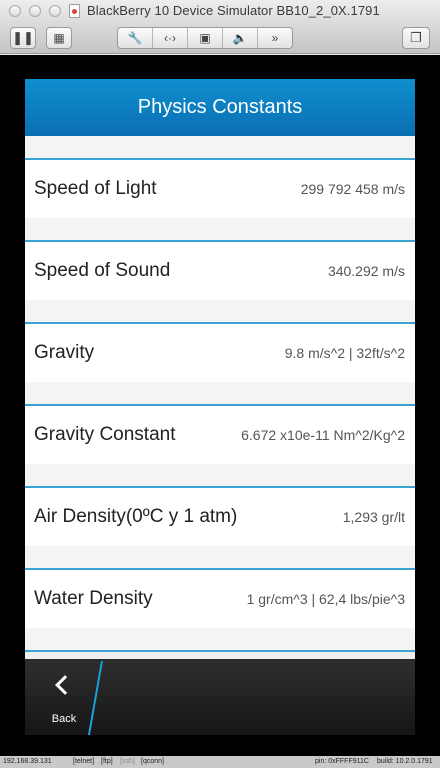  Describe the element at coordinates (15, 11) in the screenshot. I see `close-window-button` at that location.